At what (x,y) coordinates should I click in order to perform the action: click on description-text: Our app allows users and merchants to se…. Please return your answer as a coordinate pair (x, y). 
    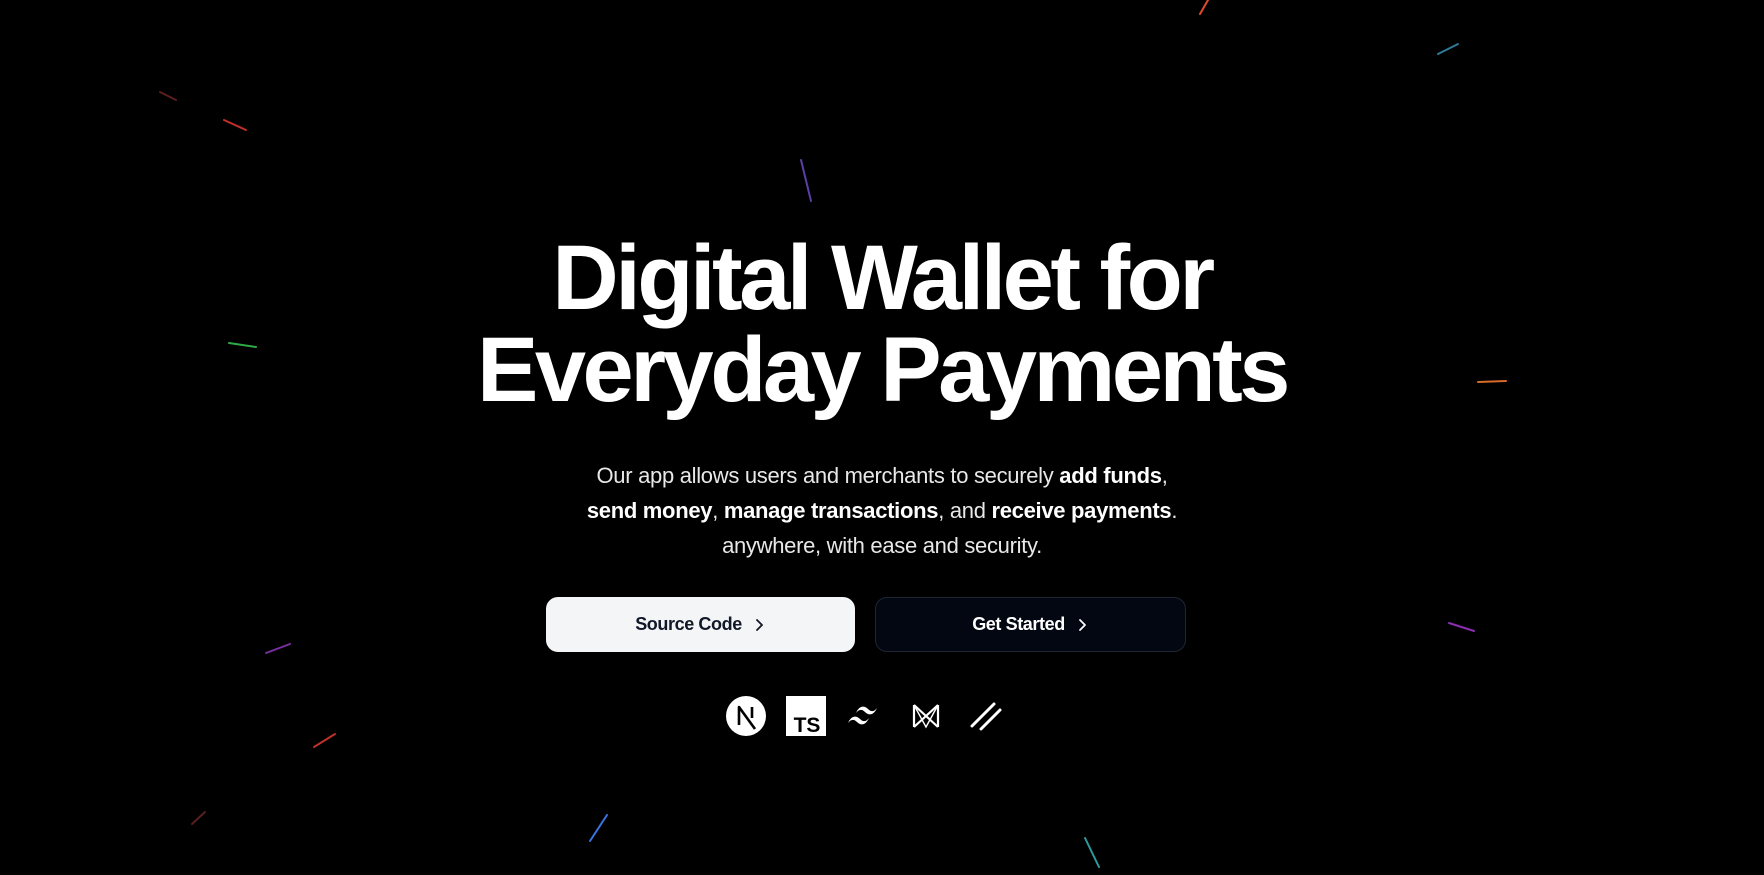
    Looking at the image, I should click on (828, 475).